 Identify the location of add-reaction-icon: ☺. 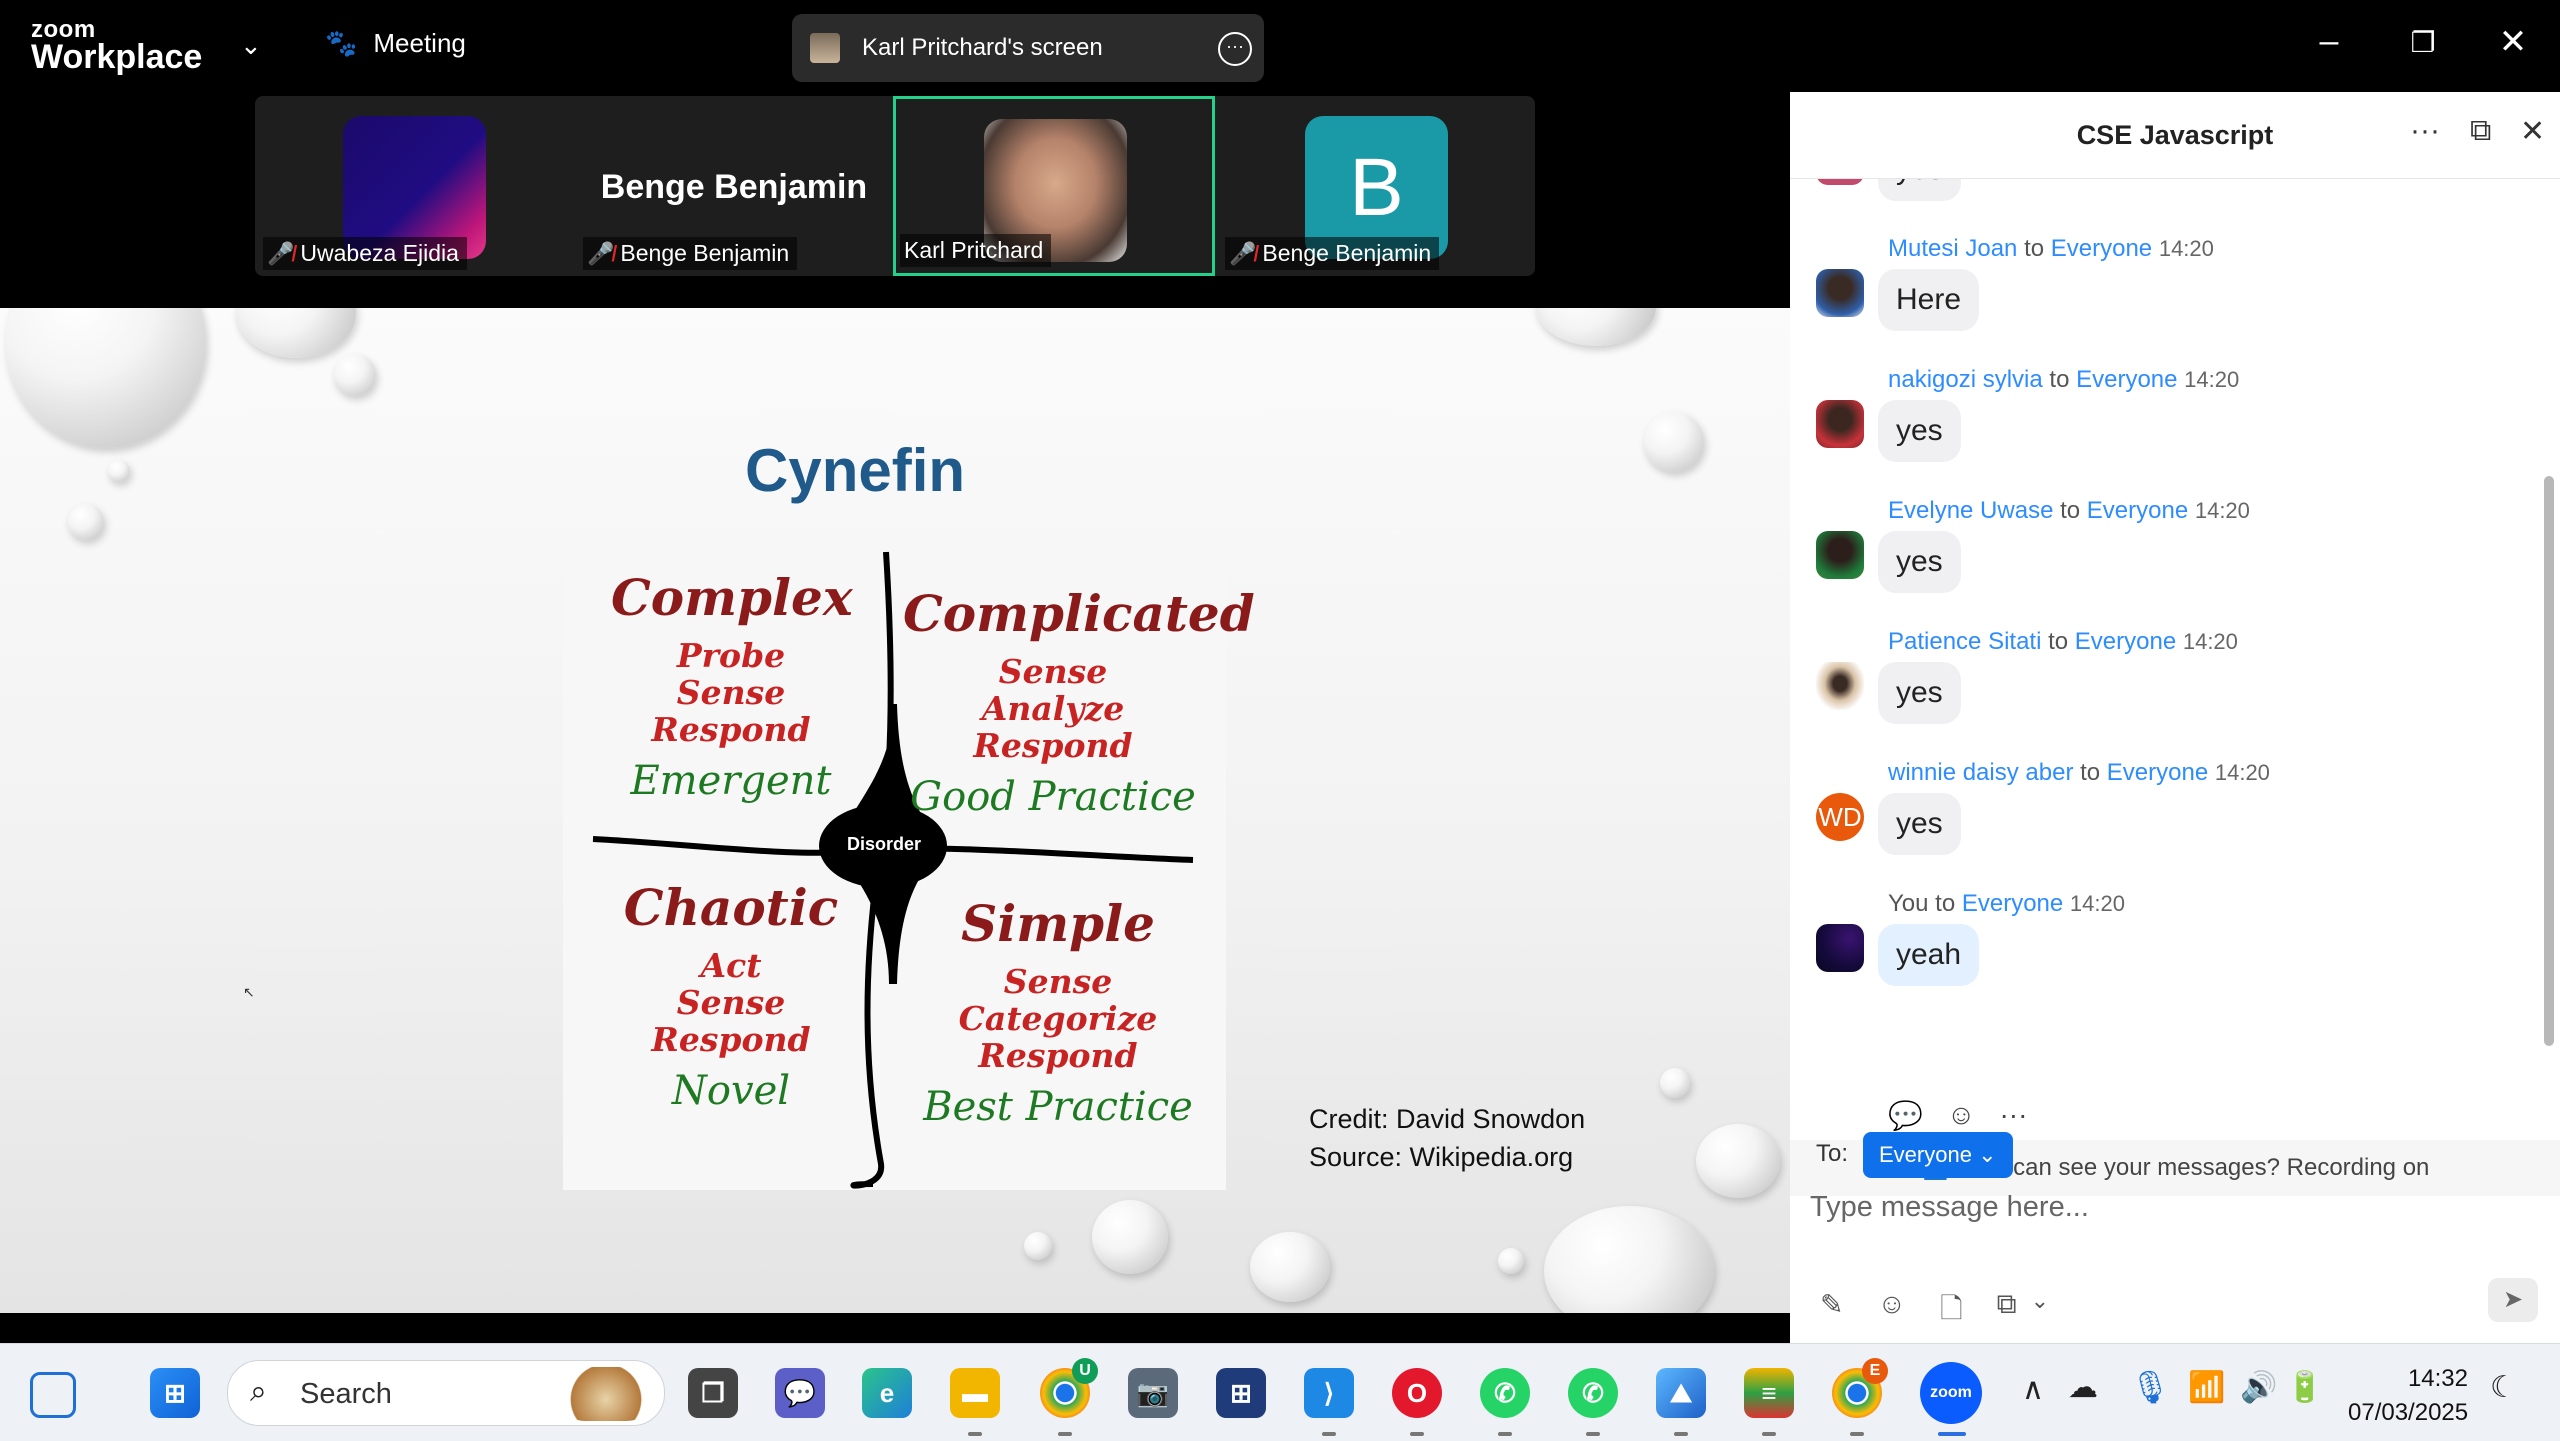
(1961, 1115).